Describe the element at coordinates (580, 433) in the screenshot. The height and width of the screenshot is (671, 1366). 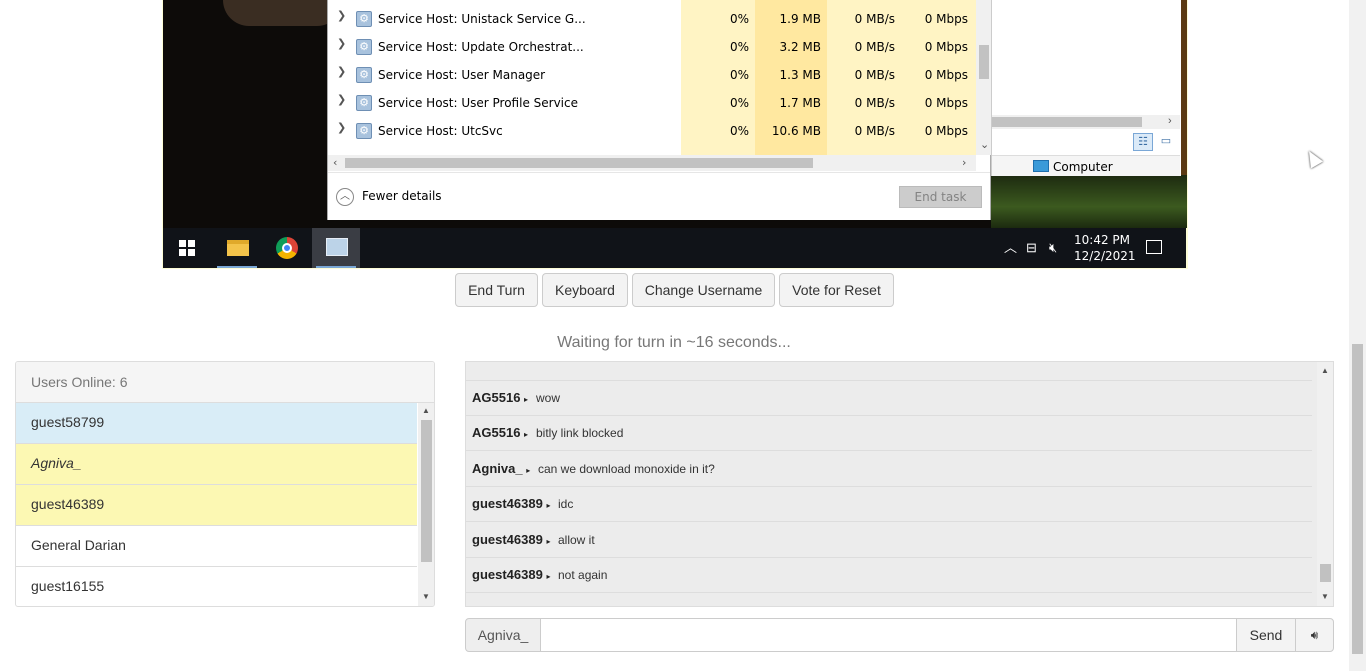
I see `chat-text: bitly link blocked` at that location.